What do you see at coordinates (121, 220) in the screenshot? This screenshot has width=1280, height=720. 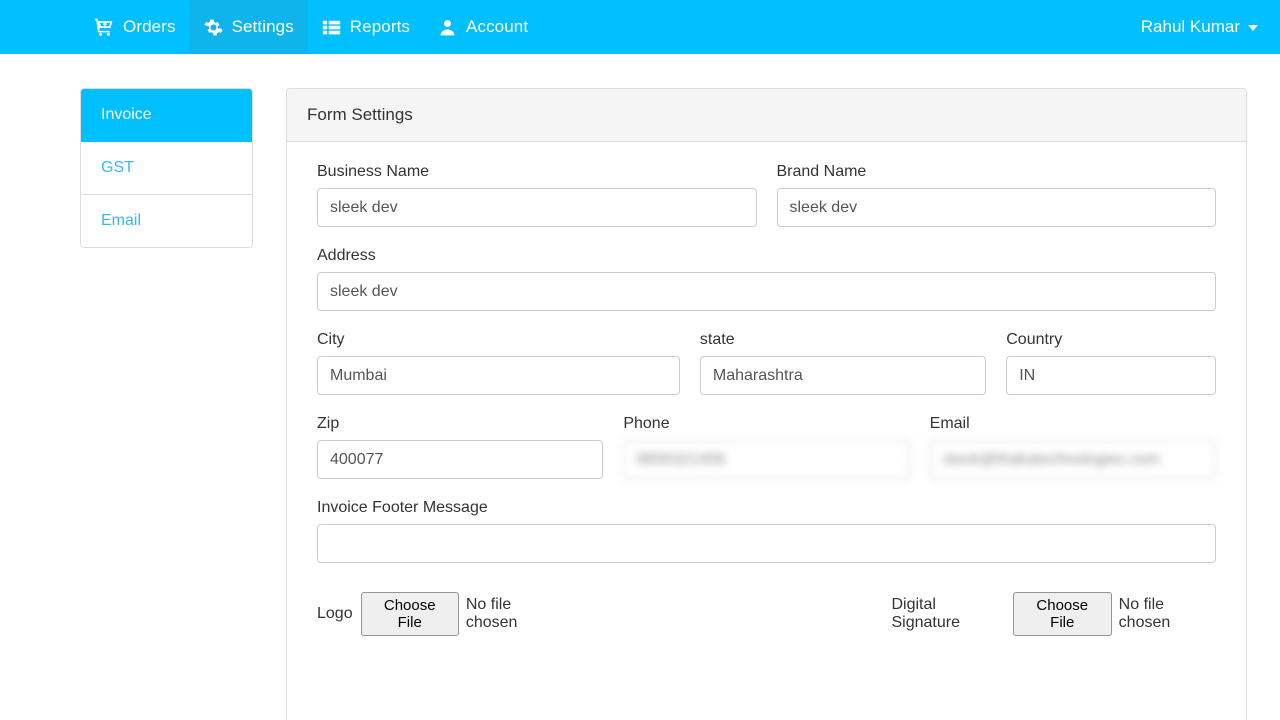 I see `sidebar-item-label: Email` at bounding box center [121, 220].